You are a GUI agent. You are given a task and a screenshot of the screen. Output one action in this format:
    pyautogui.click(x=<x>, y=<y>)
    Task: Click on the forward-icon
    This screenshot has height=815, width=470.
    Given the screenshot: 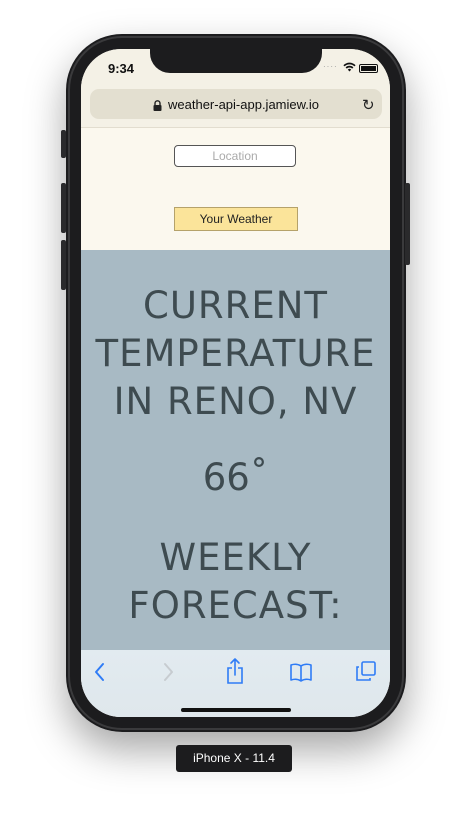 What is the action you would take?
    pyautogui.click(x=168, y=672)
    